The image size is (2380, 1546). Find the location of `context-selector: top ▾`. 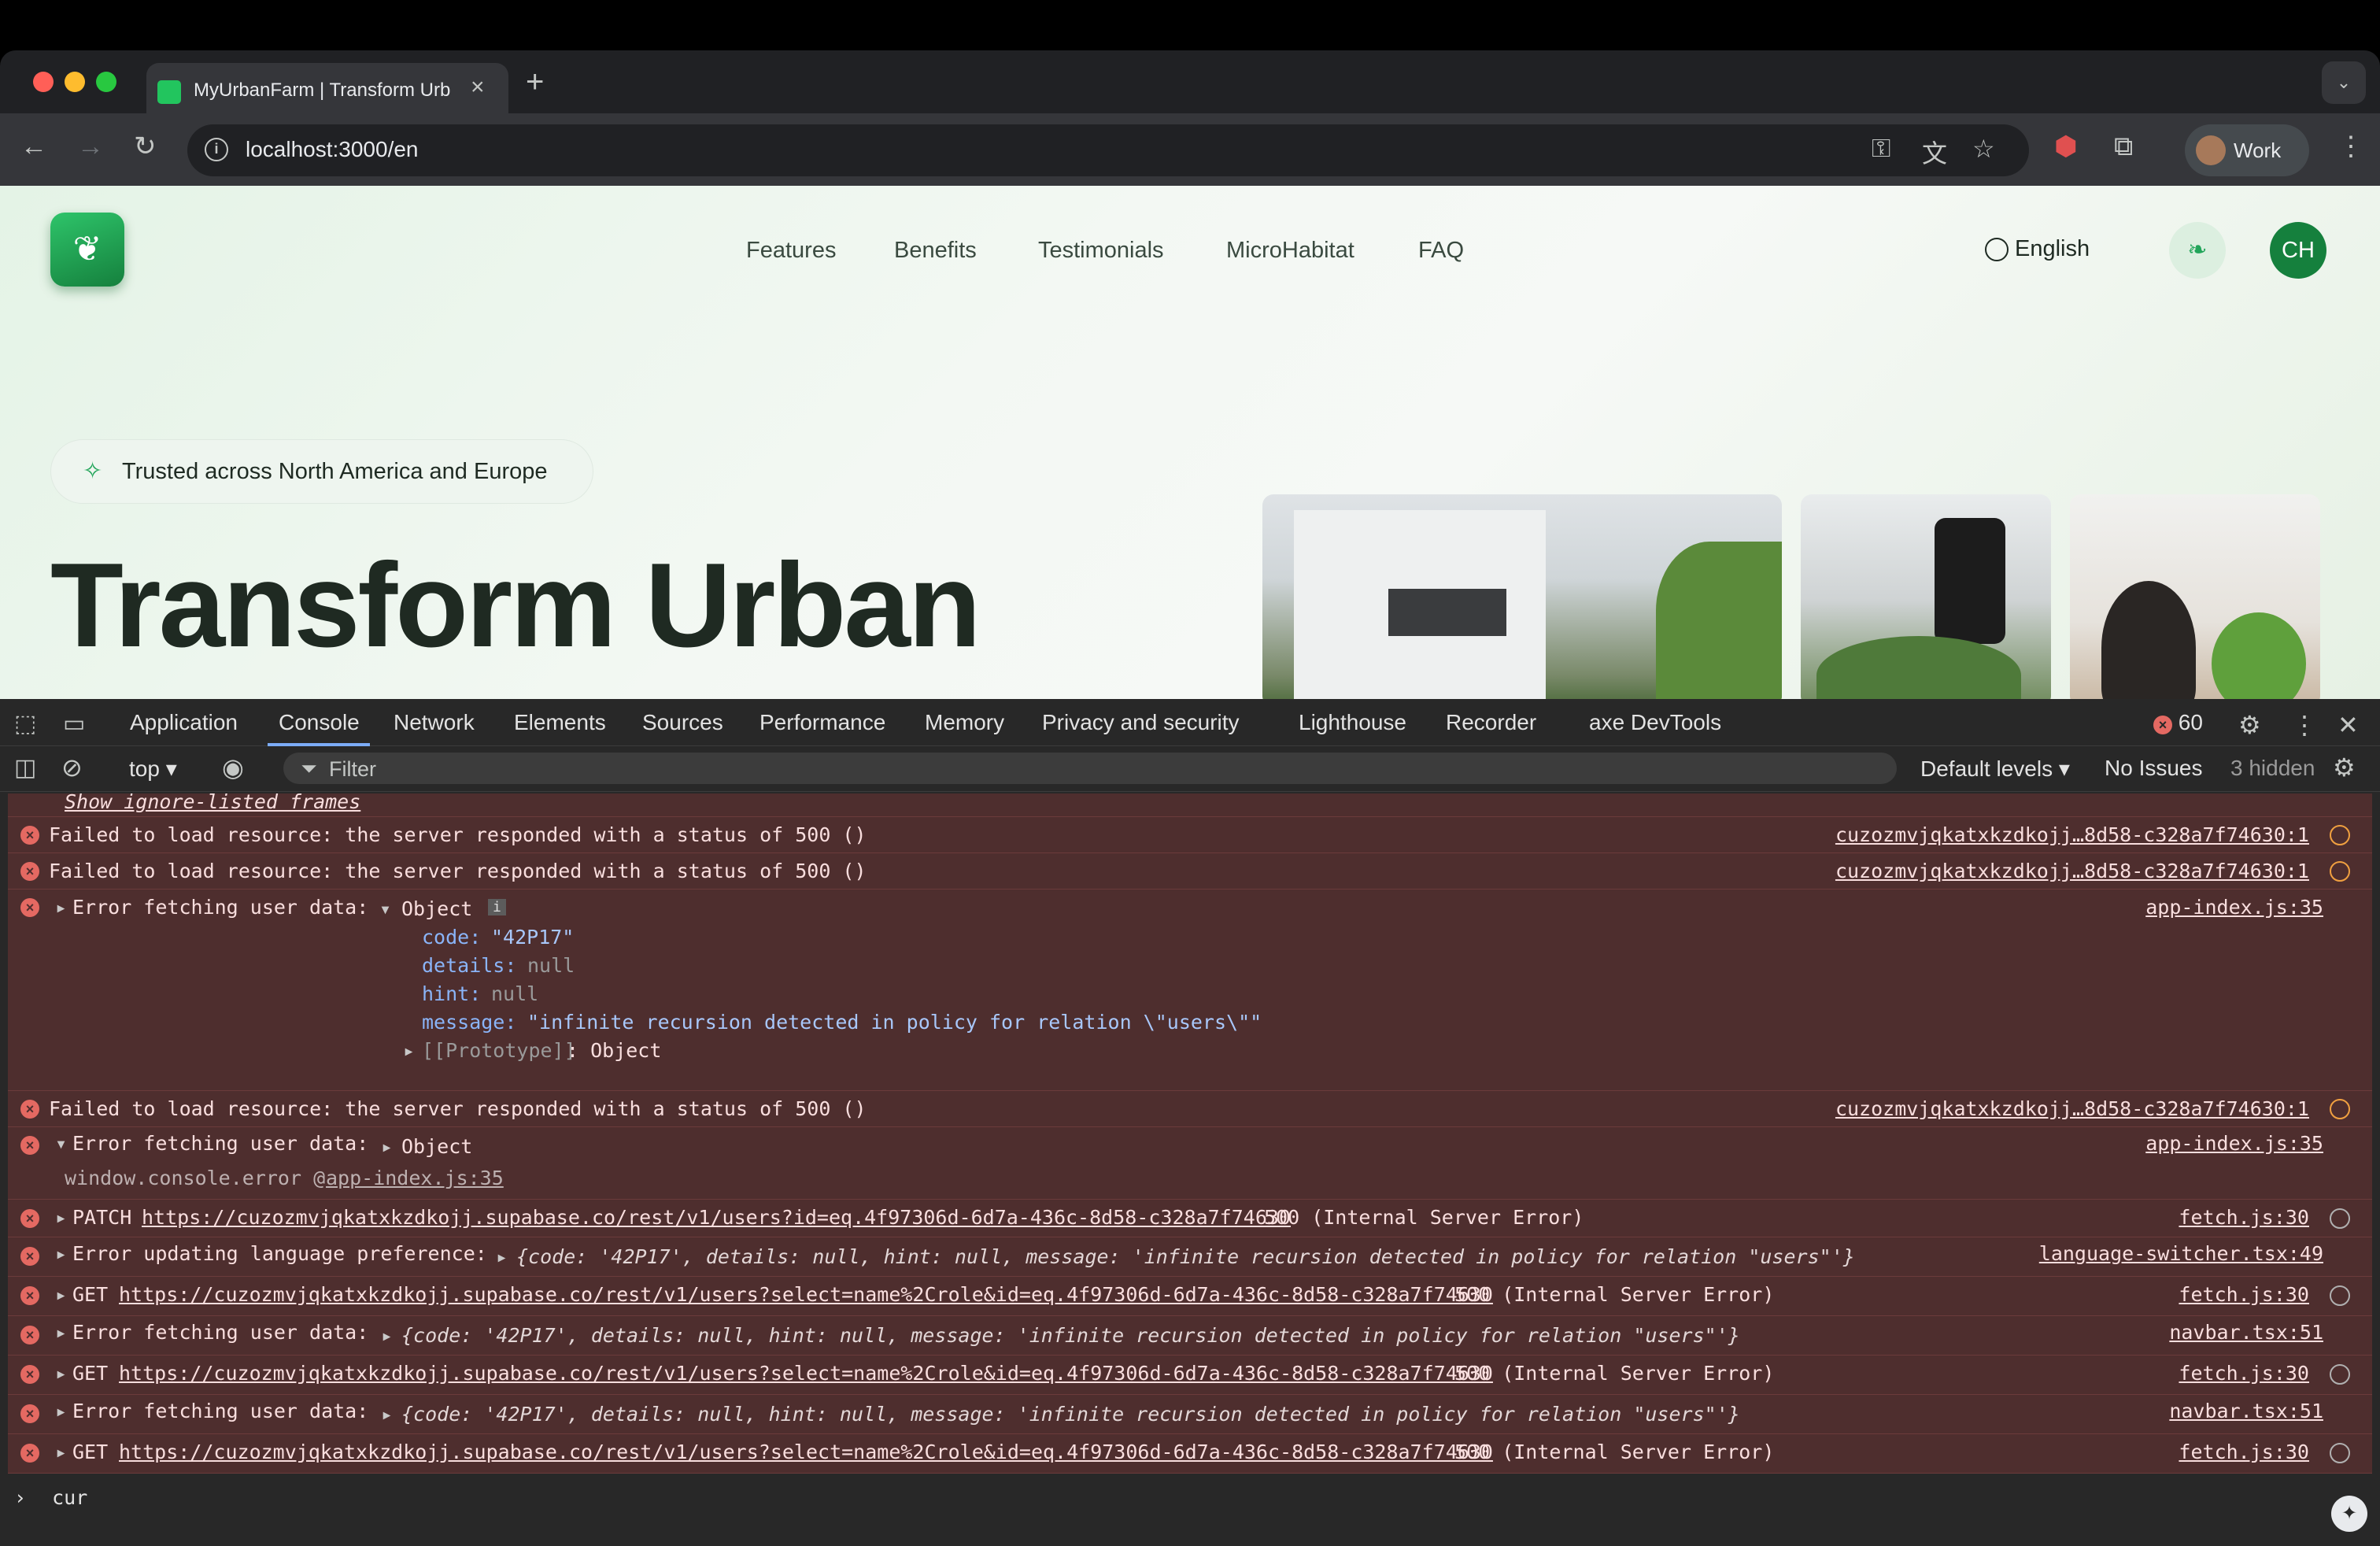

context-selector: top ▾ is located at coordinates (153, 769).